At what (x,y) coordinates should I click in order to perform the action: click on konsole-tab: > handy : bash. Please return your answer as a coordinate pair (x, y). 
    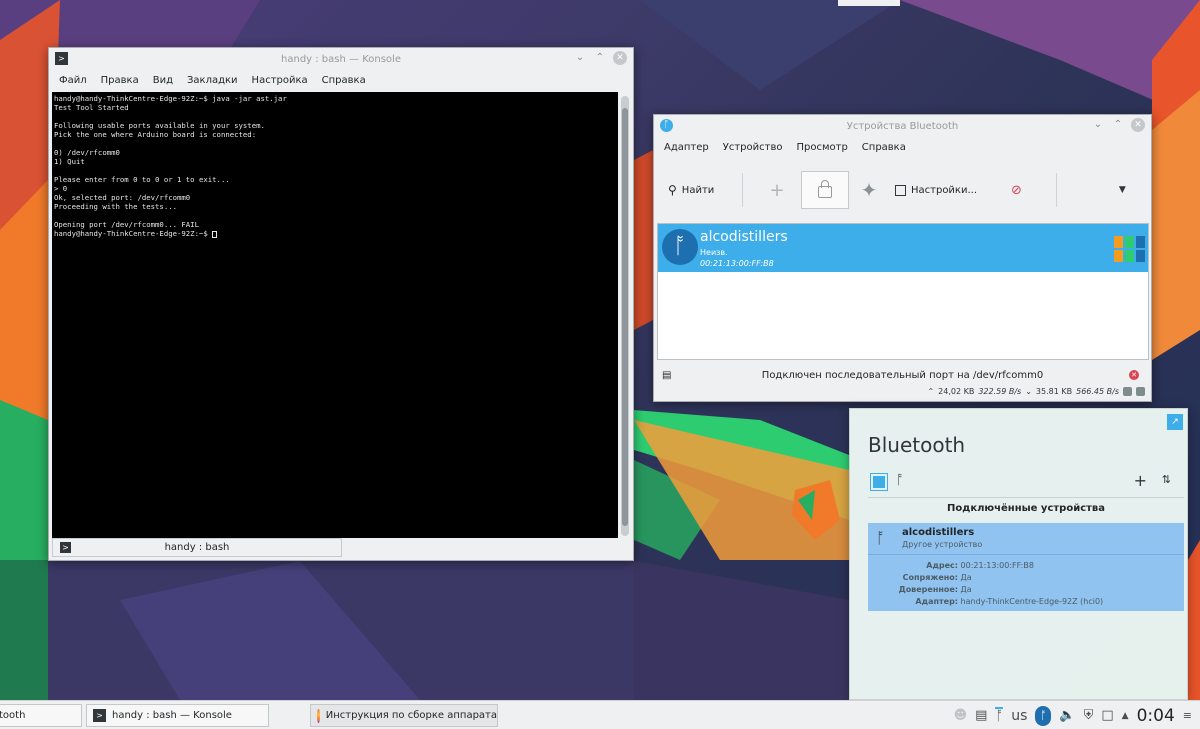
    Looking at the image, I should click on (197, 547).